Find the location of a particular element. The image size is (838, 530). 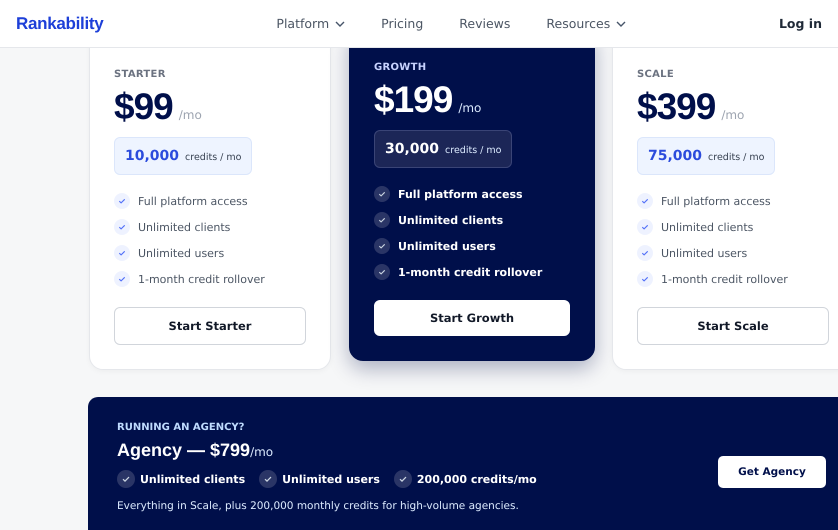

start-plan-button: Start Starter is located at coordinates (210, 326).